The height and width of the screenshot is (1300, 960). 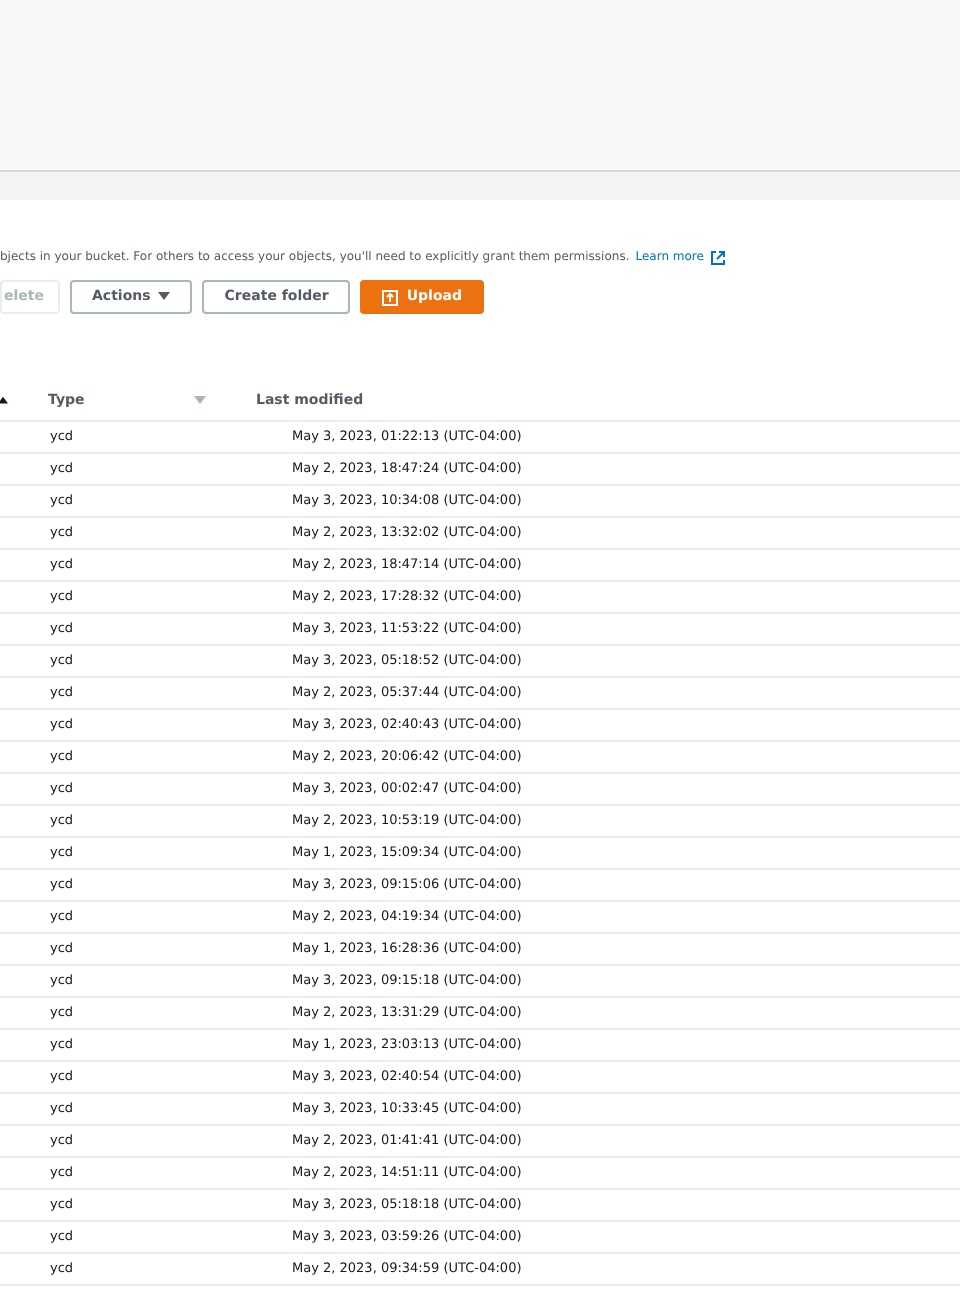 I want to click on upload-icon, so click(x=390, y=297).